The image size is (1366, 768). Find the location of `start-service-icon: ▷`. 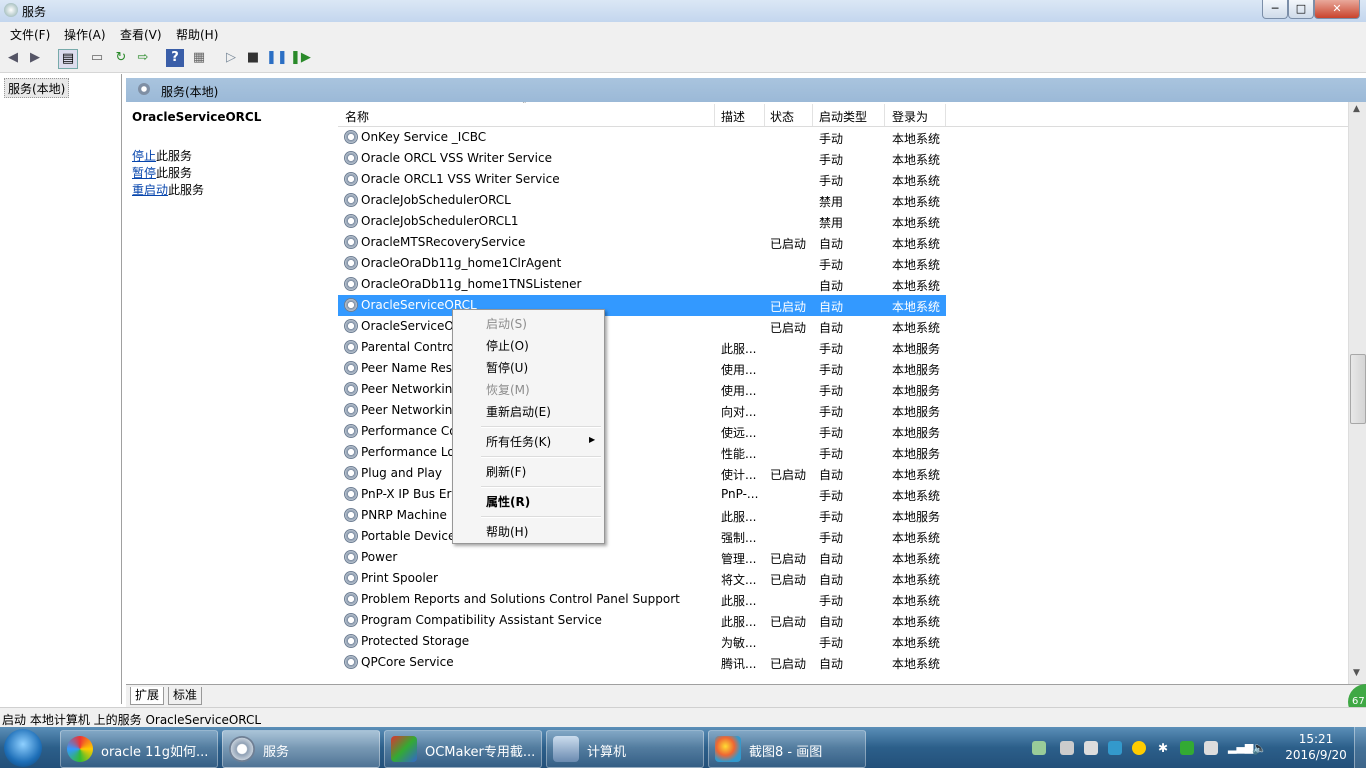

start-service-icon: ▷ is located at coordinates (231, 58).